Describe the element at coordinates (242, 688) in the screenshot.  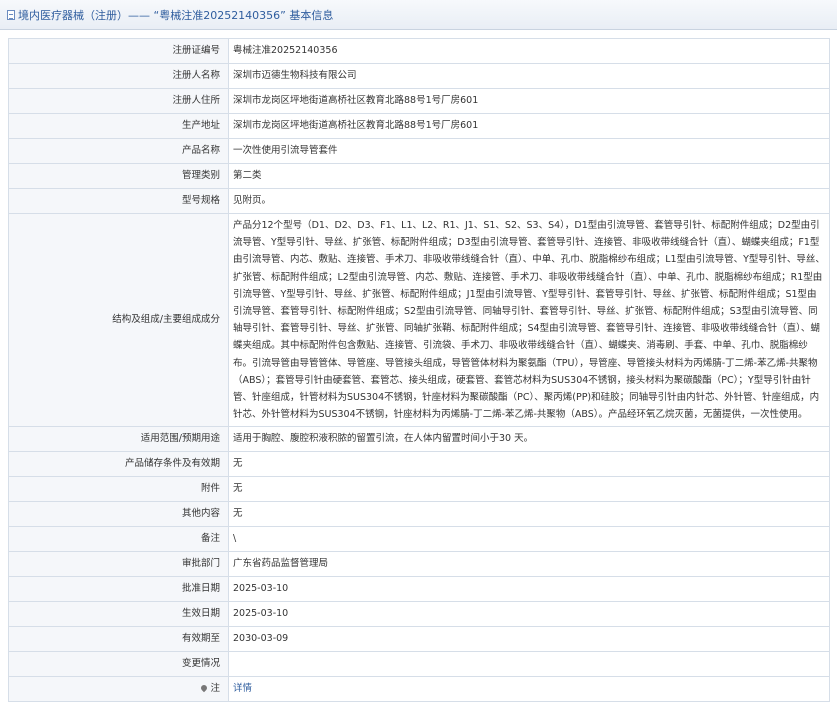
I see `details-link: 详情` at that location.